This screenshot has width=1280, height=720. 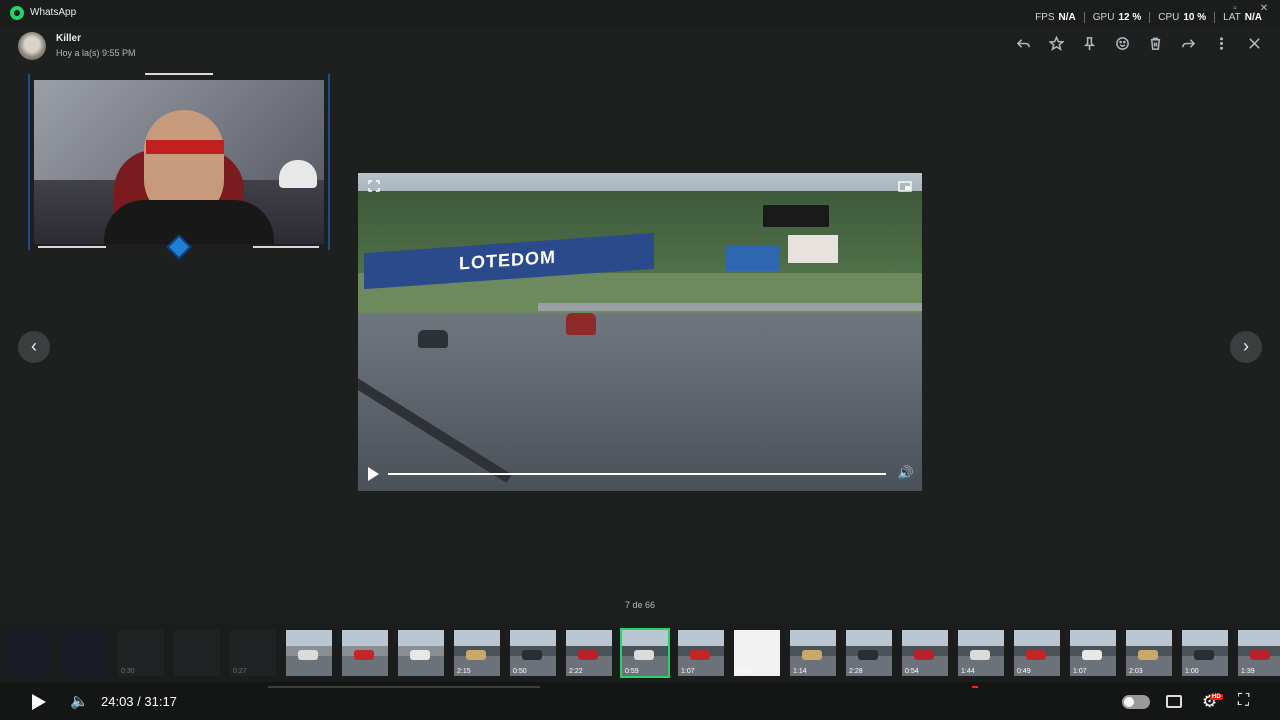 What do you see at coordinates (975, 687) in the screenshot?
I see `seek-bar-progress` at bounding box center [975, 687].